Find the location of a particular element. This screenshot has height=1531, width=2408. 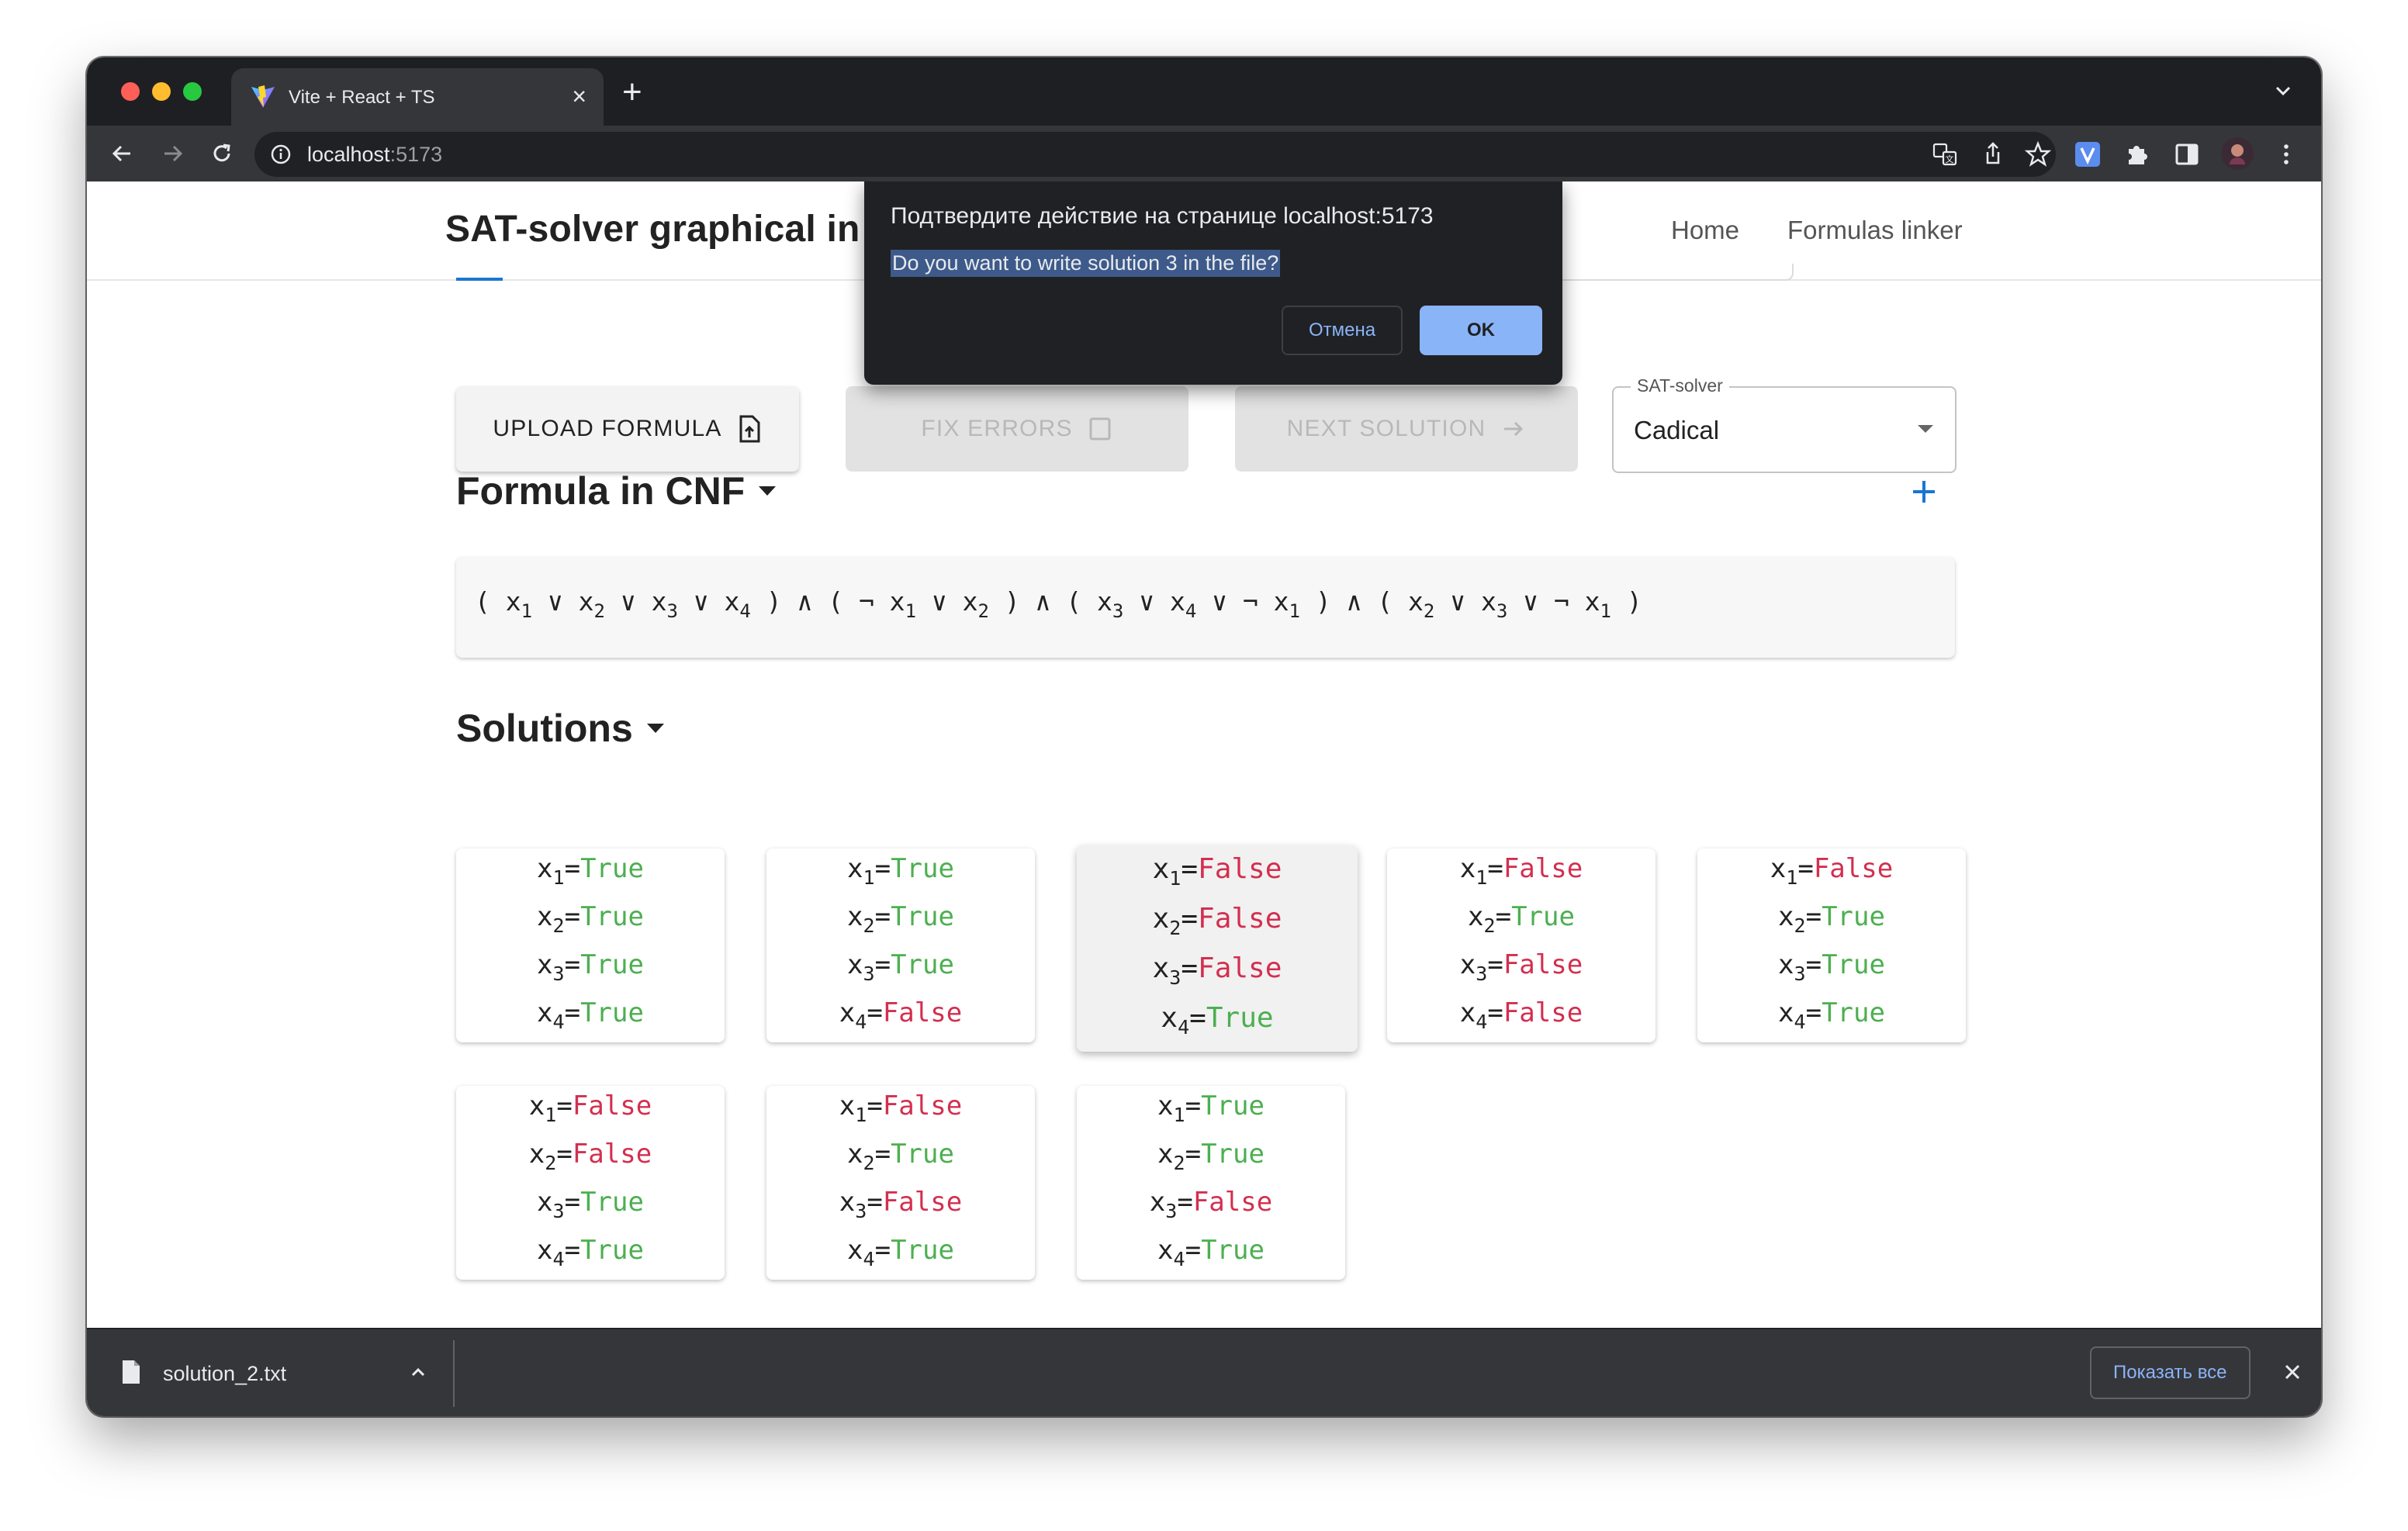

maximize-window-button is located at coordinates (192, 91).